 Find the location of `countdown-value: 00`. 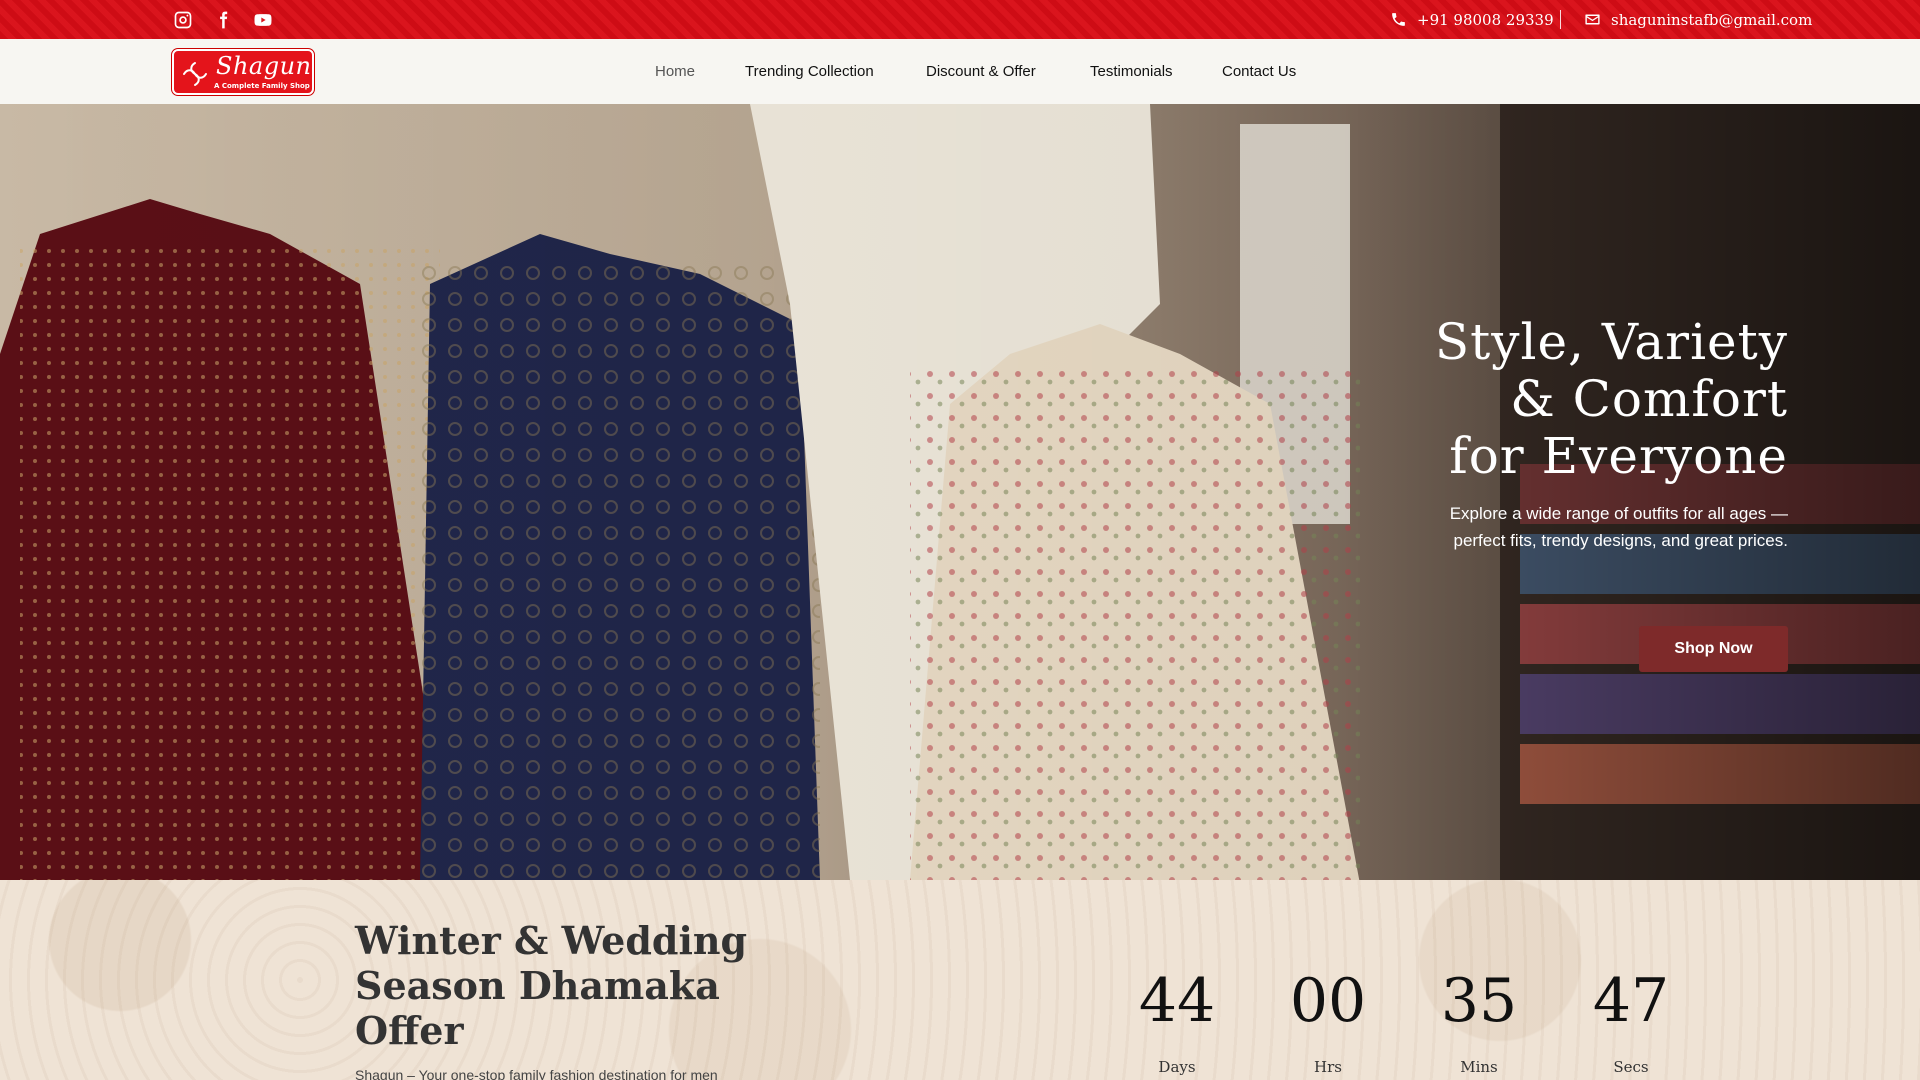

countdown-value: 00 is located at coordinates (1328, 1001).